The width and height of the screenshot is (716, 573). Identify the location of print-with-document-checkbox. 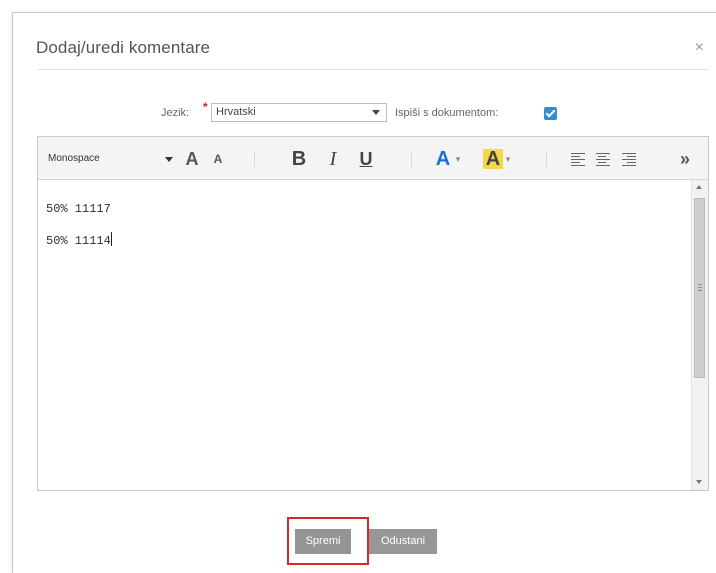
(550, 113).